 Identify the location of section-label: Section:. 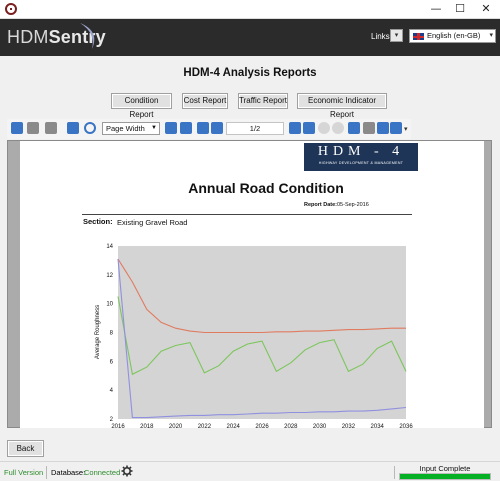
(98, 221).